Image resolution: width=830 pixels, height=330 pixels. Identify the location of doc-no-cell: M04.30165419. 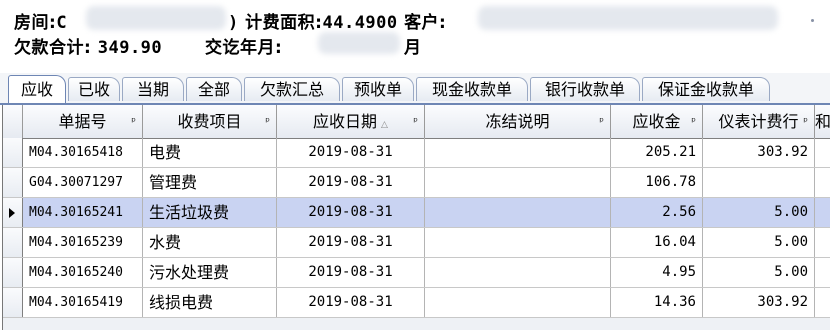
(83, 302).